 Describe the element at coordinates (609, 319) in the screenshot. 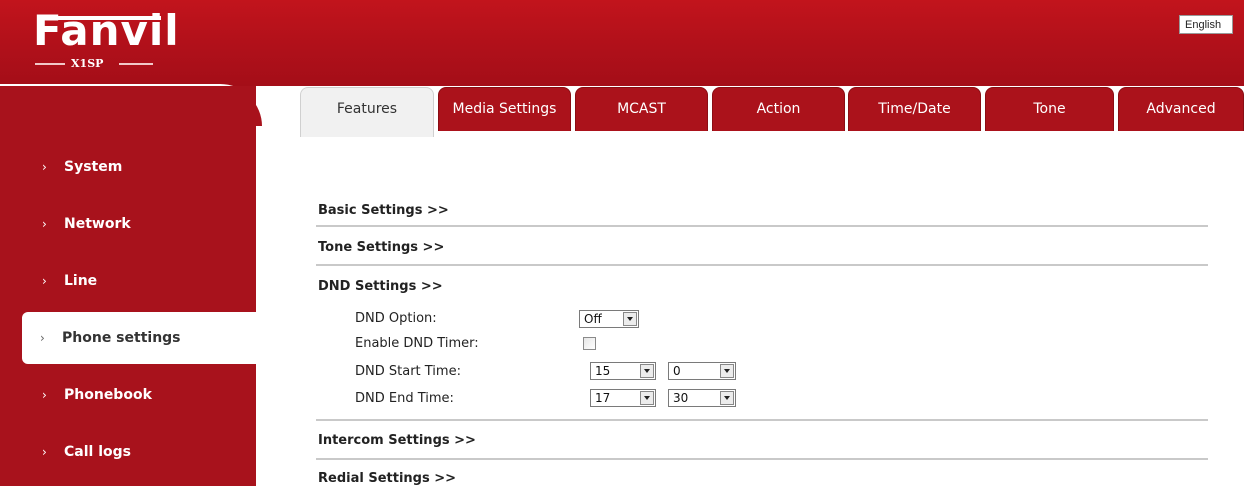

I see `dnd-option-select: Off` at that location.